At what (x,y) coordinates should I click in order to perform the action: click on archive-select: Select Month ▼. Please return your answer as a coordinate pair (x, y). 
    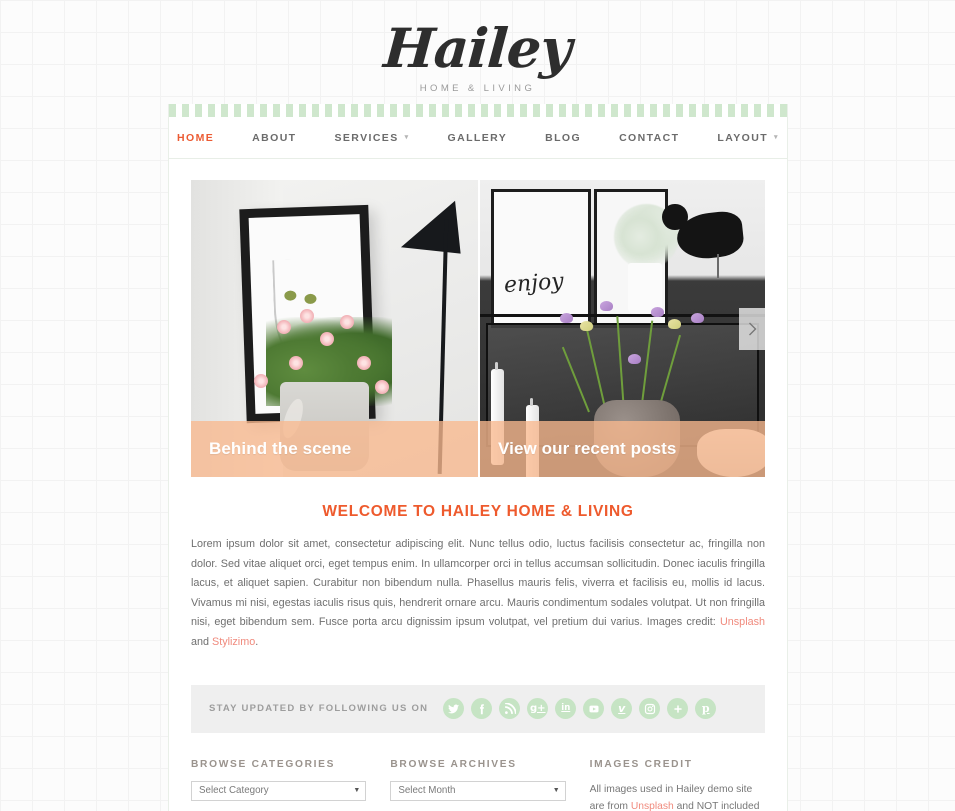
    Looking at the image, I should click on (478, 790).